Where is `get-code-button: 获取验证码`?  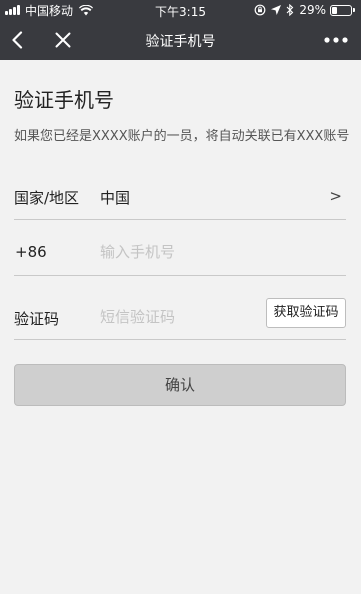 get-code-button: 获取验证码 is located at coordinates (306, 313).